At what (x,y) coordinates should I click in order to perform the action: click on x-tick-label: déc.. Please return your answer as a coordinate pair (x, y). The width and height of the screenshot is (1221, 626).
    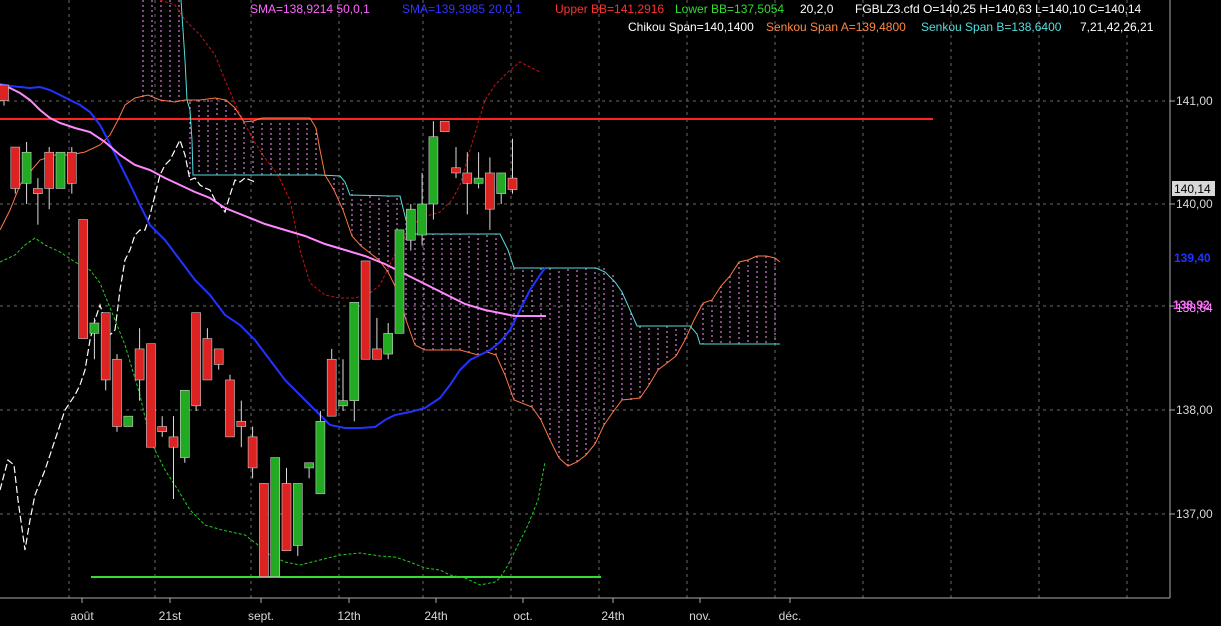
    Looking at the image, I should click on (790, 616).